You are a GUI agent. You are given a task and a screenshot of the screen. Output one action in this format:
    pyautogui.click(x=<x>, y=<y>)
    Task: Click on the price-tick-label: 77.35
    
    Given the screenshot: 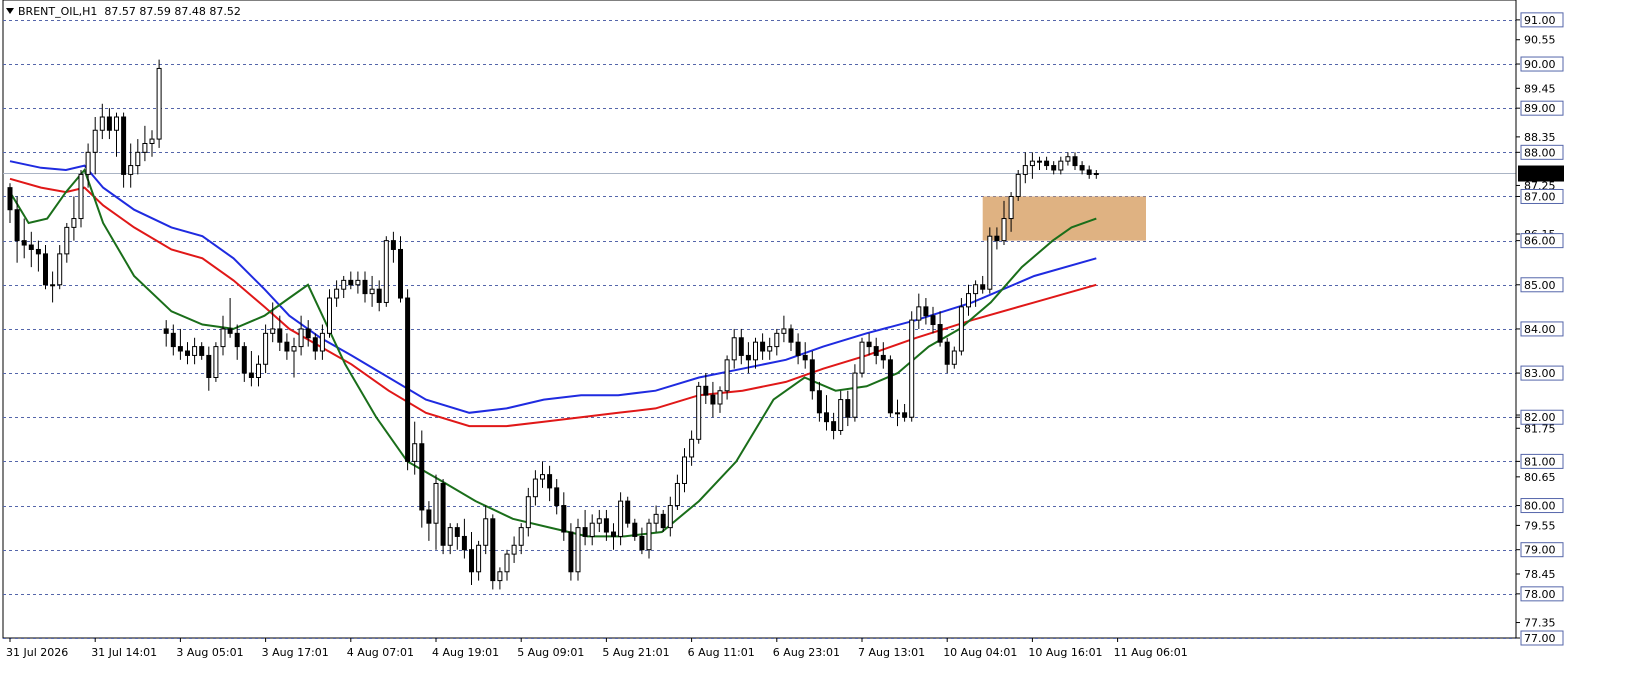 What is the action you would take?
    pyautogui.click(x=1540, y=623)
    